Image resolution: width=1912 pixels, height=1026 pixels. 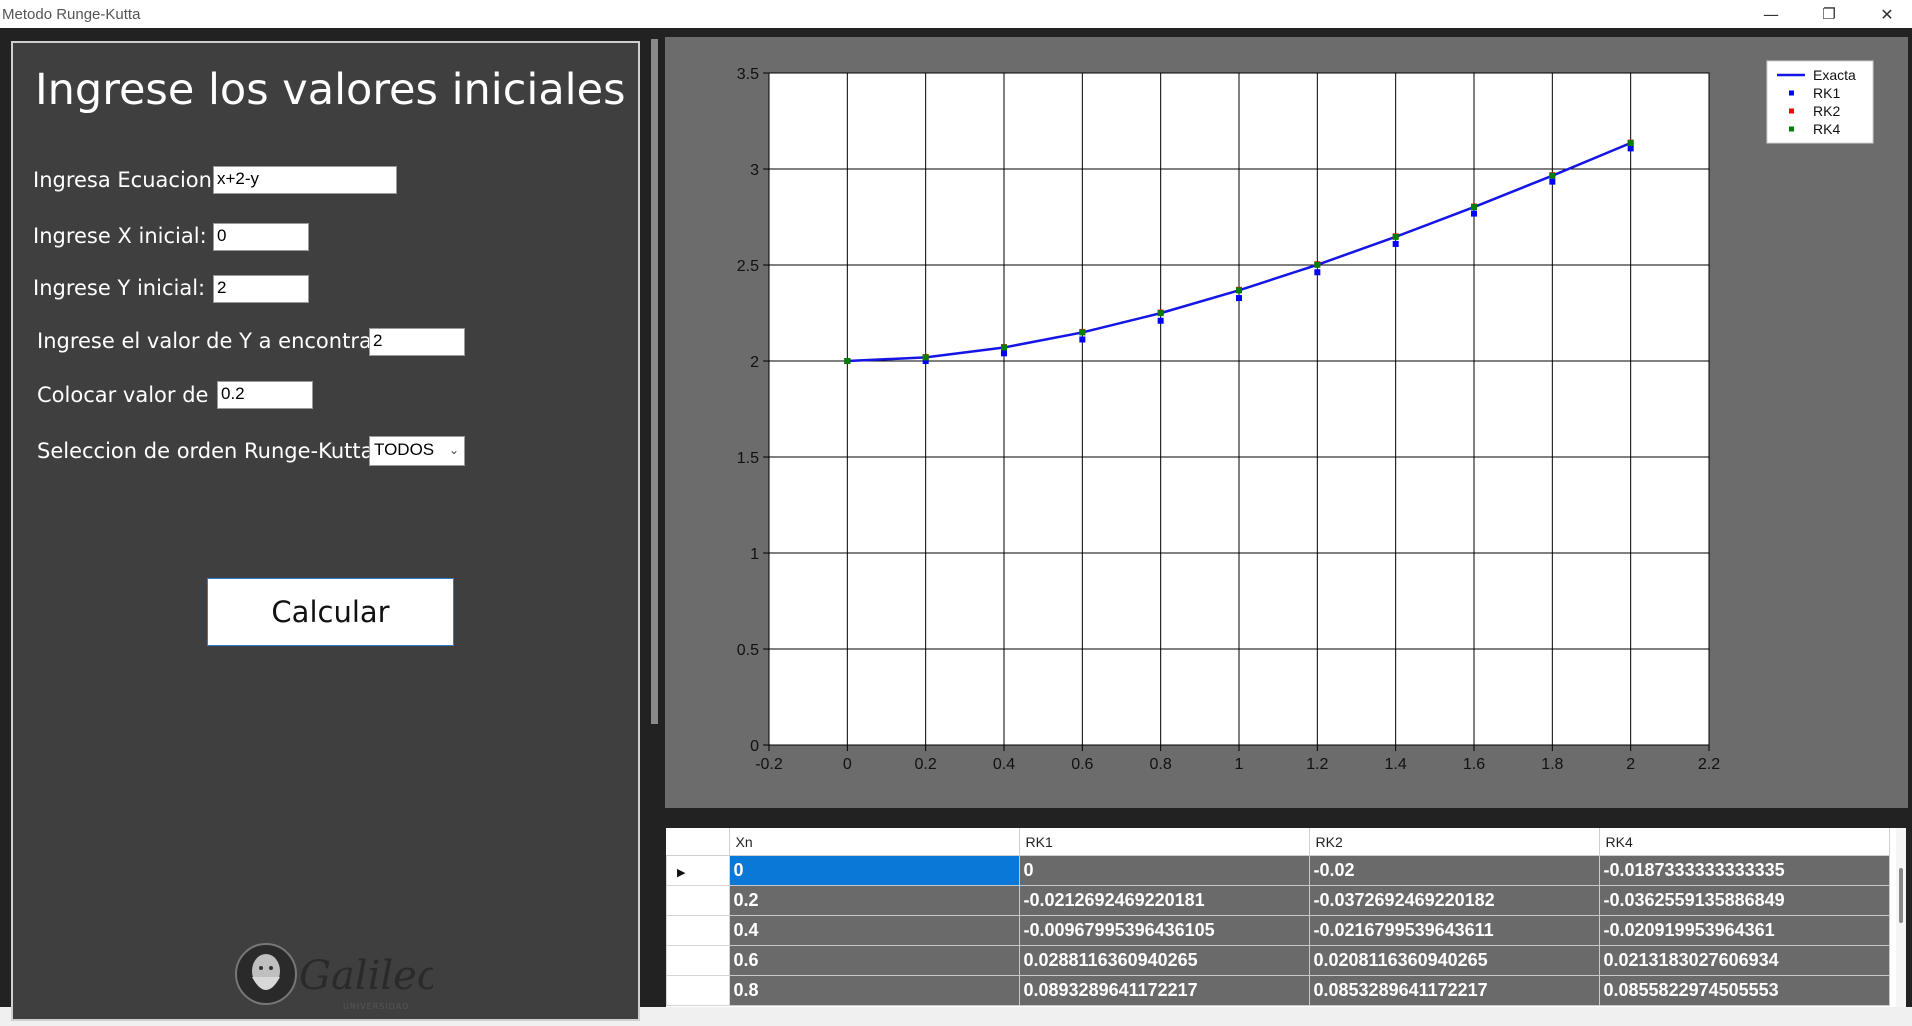 What do you see at coordinates (261, 289) in the screenshot?
I see `y0-input: 2` at bounding box center [261, 289].